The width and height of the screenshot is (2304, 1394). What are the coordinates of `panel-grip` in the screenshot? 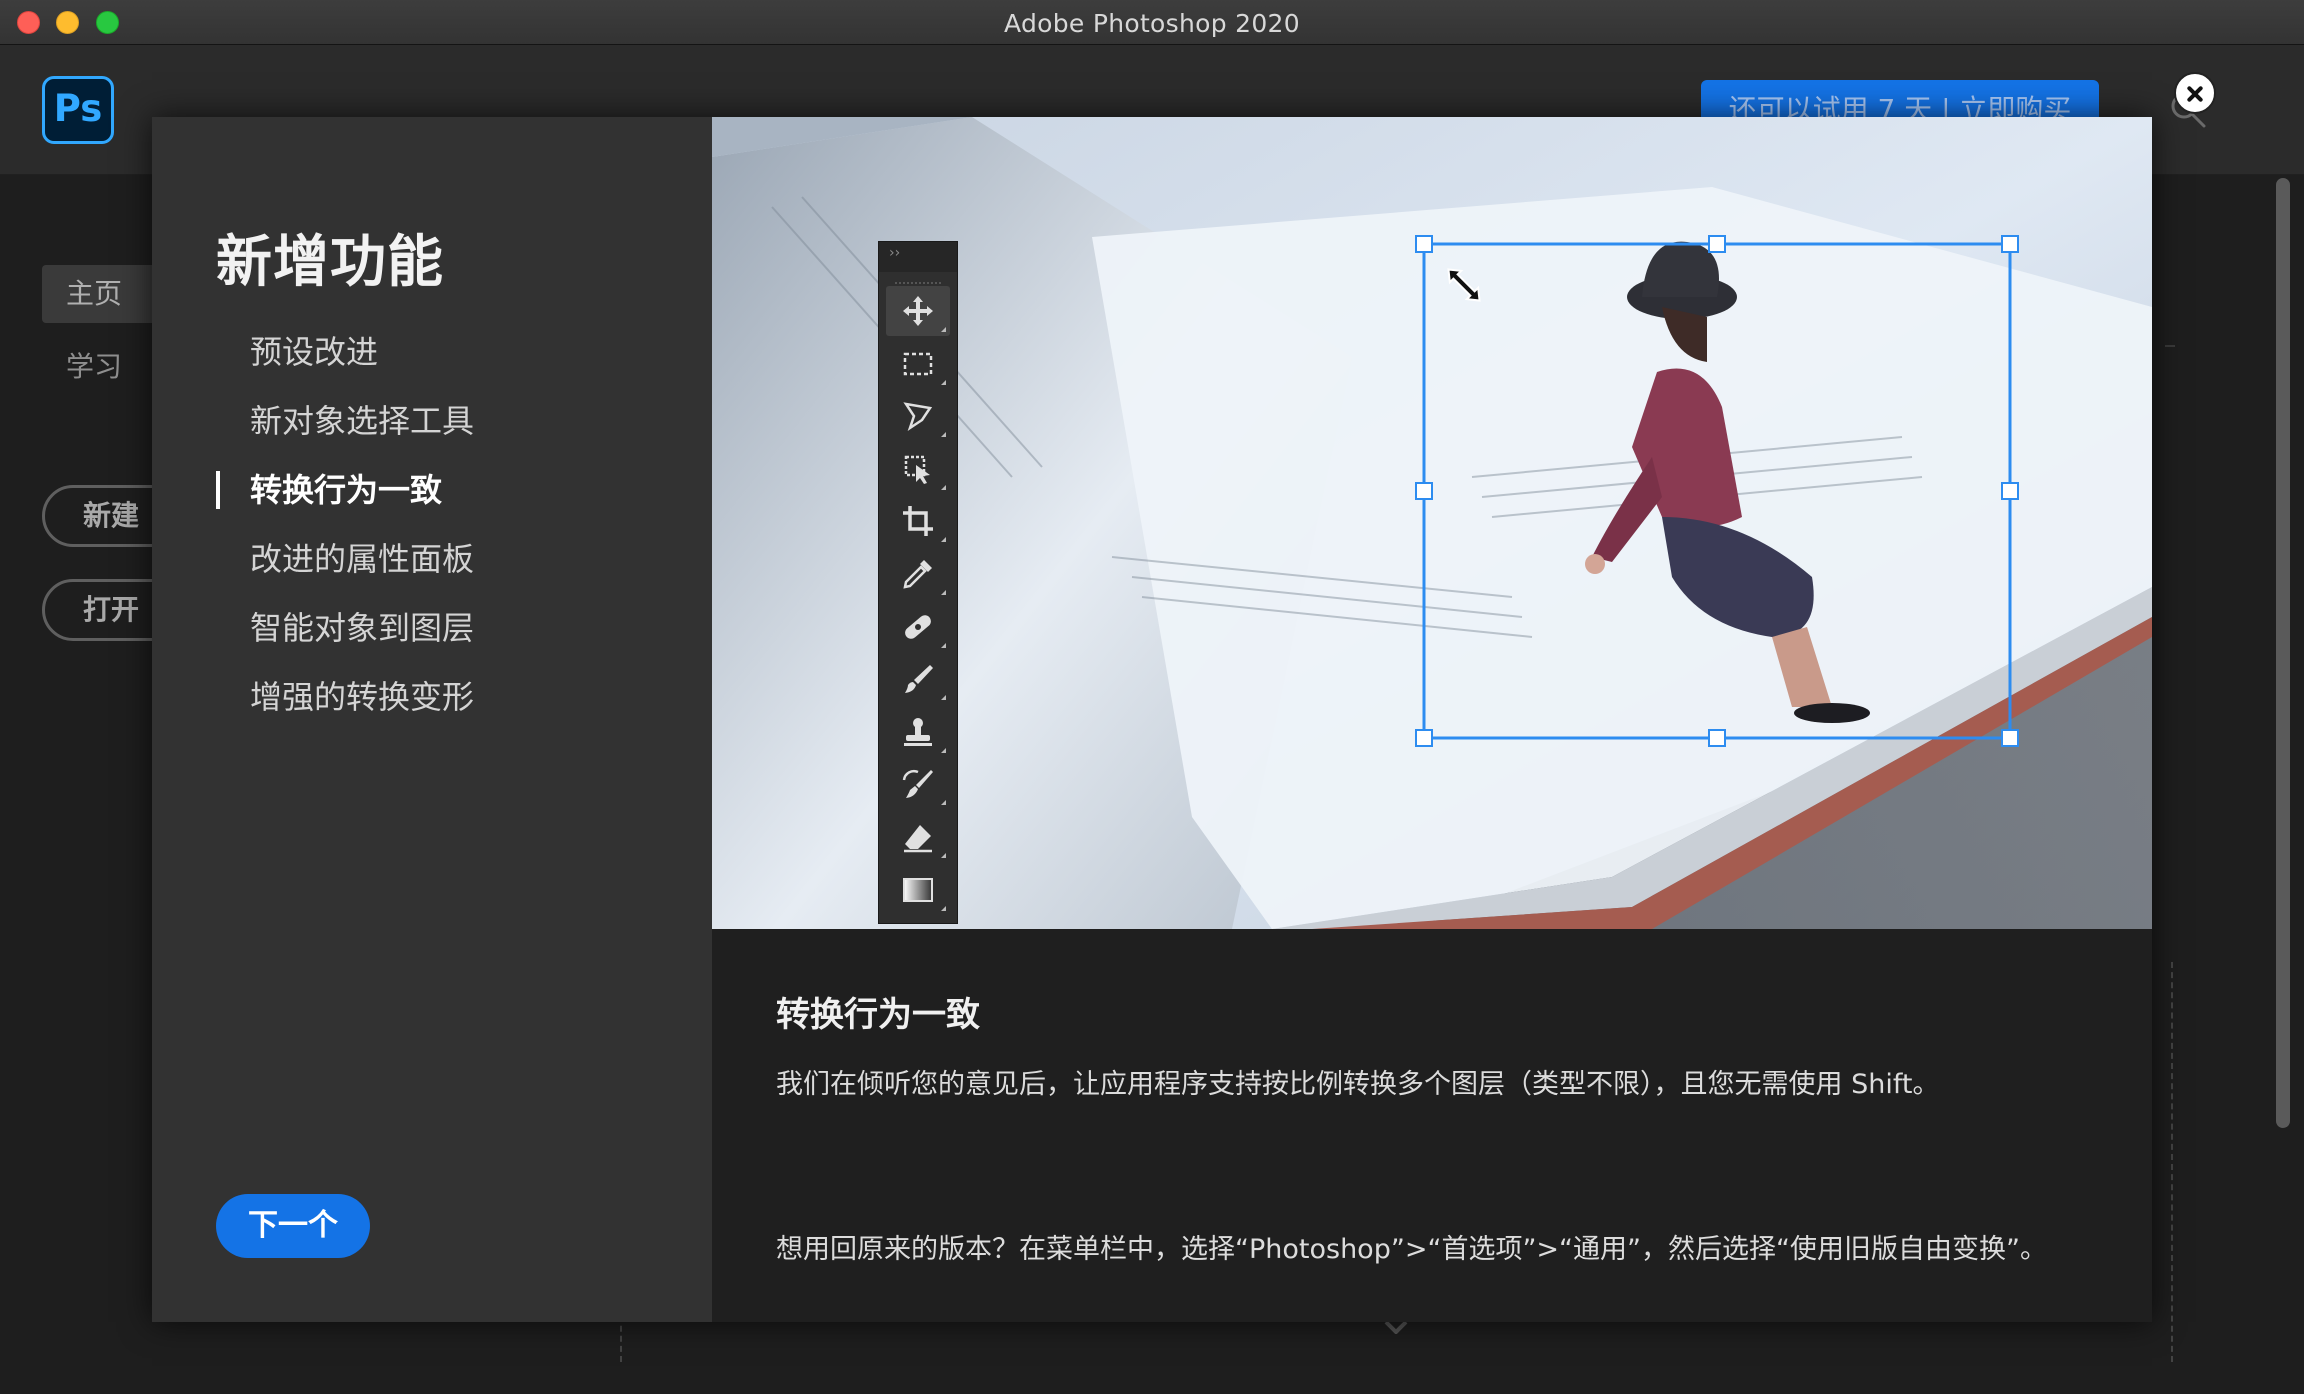 It's located at (918, 278).